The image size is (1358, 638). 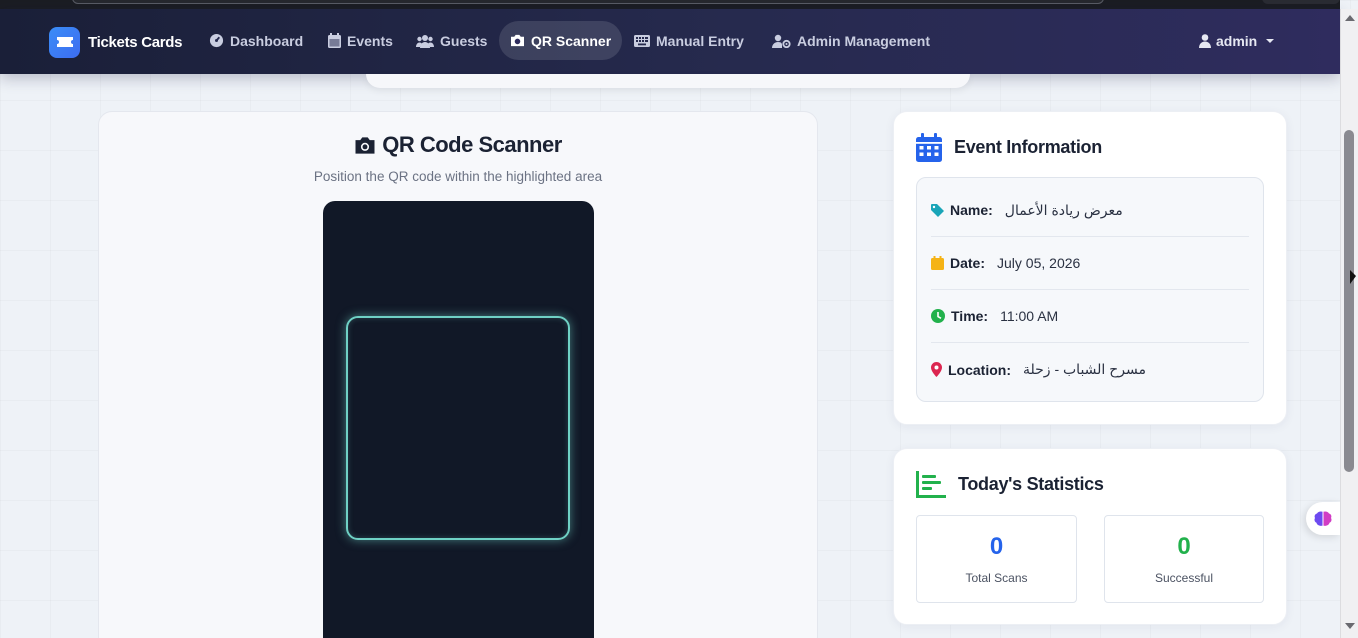 I want to click on successful-stat: 0 Successful, so click(x=1184, y=559).